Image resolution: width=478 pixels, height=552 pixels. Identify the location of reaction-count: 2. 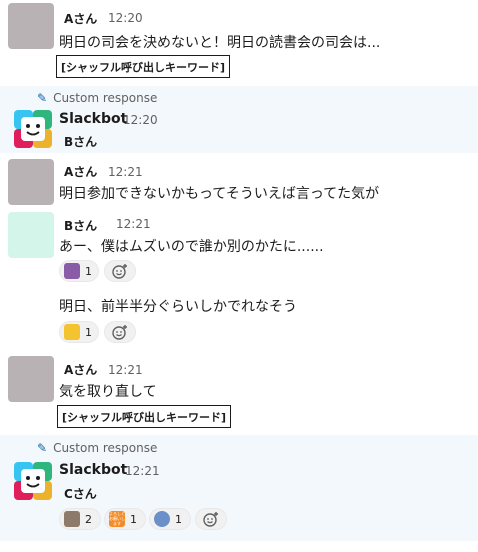
(88, 519).